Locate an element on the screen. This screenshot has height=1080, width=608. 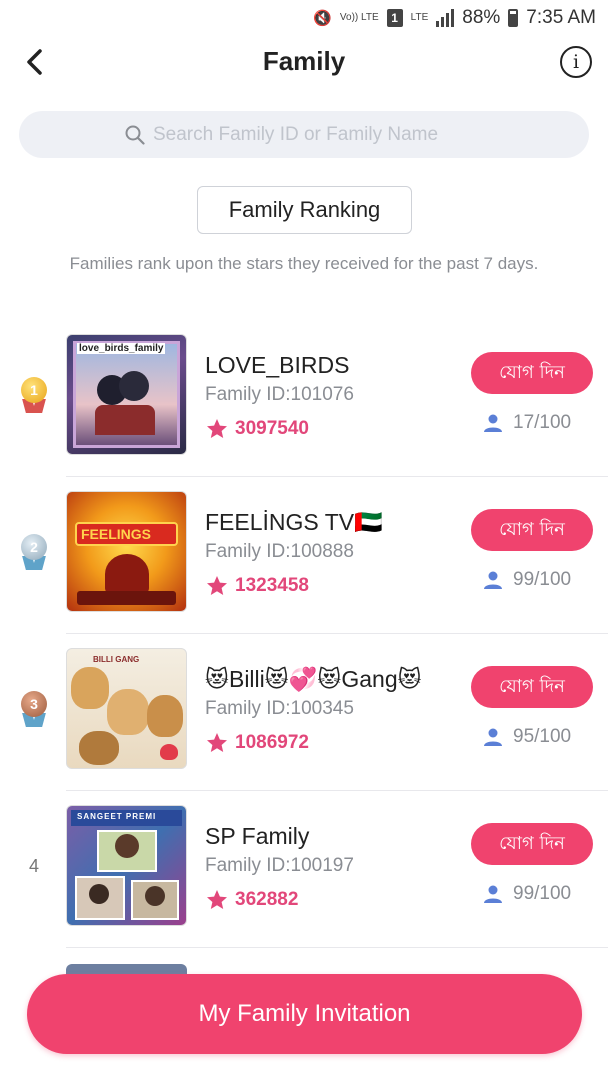
lte-indicator: LTE is located at coordinates (419, 17).